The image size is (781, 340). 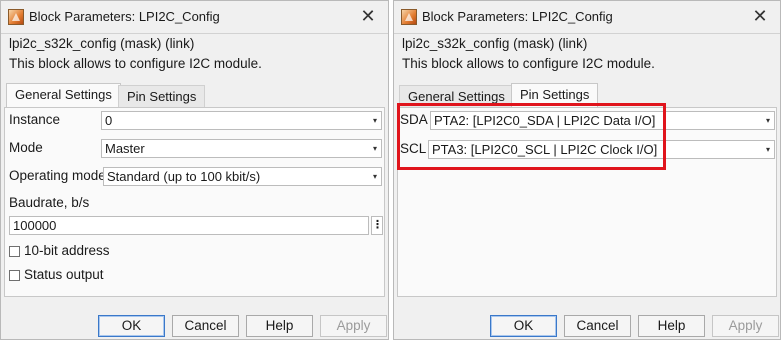 I want to click on mode-value: Master, so click(x=125, y=148).